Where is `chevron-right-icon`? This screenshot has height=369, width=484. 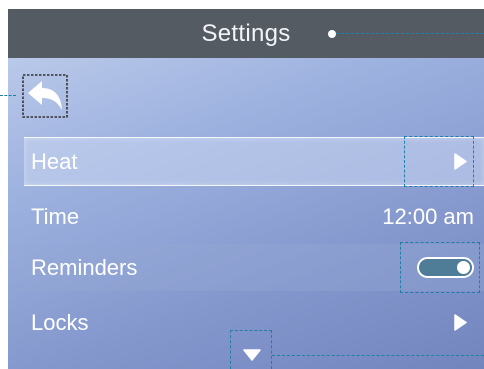
chevron-right-icon is located at coordinates (460, 322).